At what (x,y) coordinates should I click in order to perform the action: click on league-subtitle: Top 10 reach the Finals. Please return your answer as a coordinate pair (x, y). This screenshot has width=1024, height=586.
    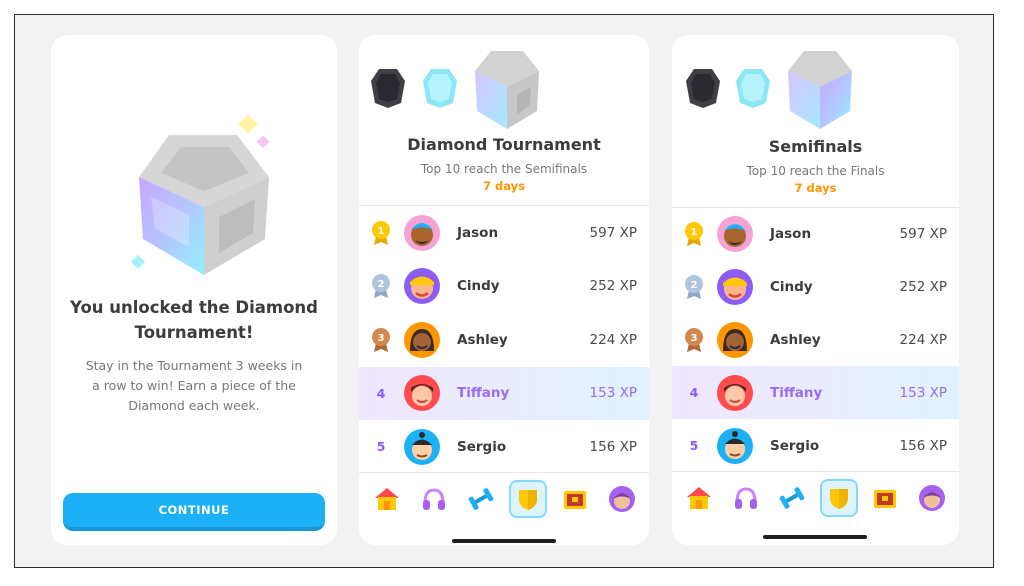
    Looking at the image, I should click on (815, 171).